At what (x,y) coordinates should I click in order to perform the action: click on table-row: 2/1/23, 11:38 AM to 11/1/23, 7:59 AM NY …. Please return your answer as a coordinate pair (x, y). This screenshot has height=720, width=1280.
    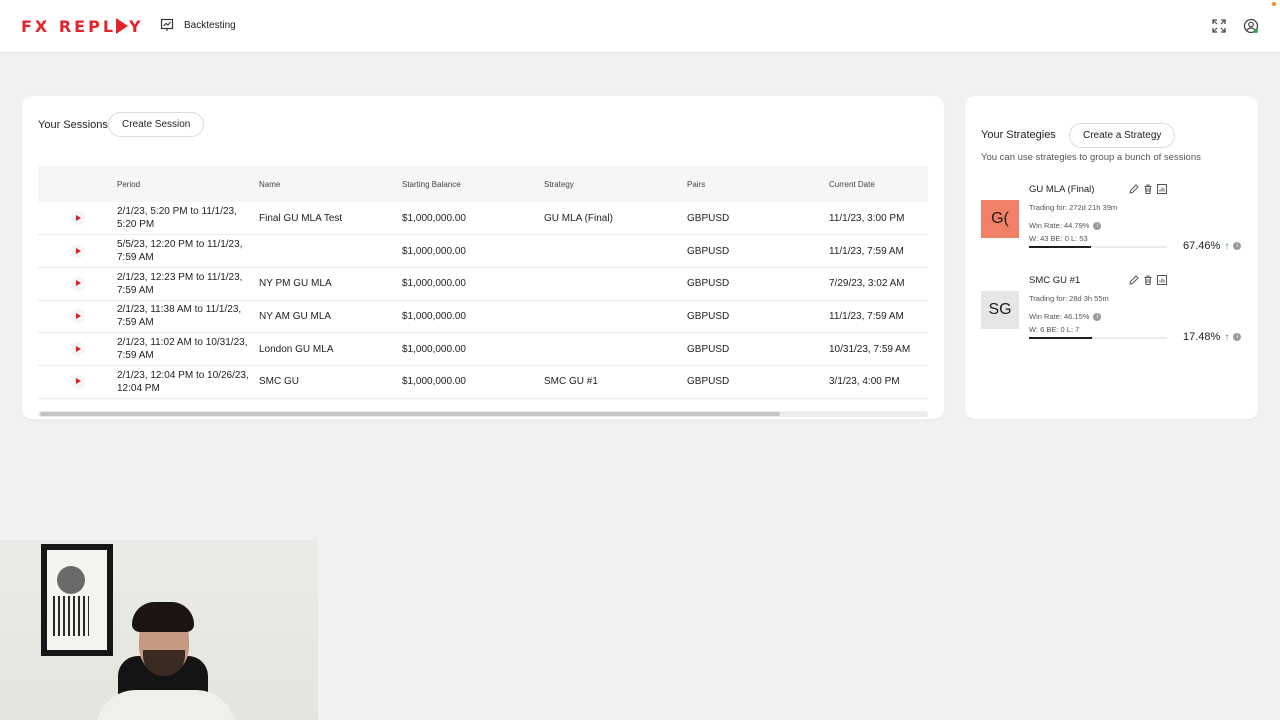
    Looking at the image, I should click on (483, 316).